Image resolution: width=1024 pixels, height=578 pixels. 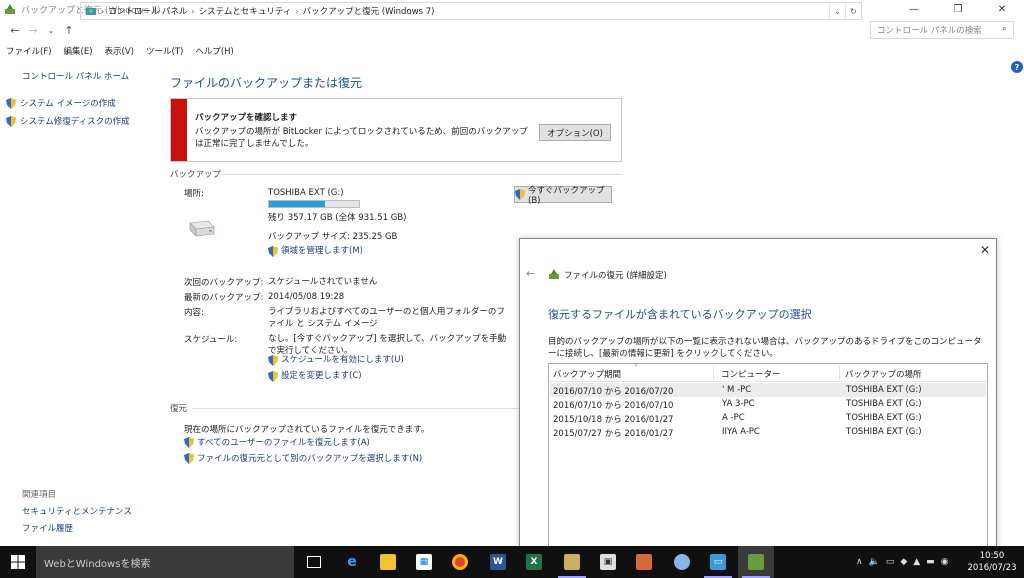 What do you see at coordinates (563, 196) in the screenshot?
I see `backup-now-button: 今すぐバックアップ(B)` at bounding box center [563, 196].